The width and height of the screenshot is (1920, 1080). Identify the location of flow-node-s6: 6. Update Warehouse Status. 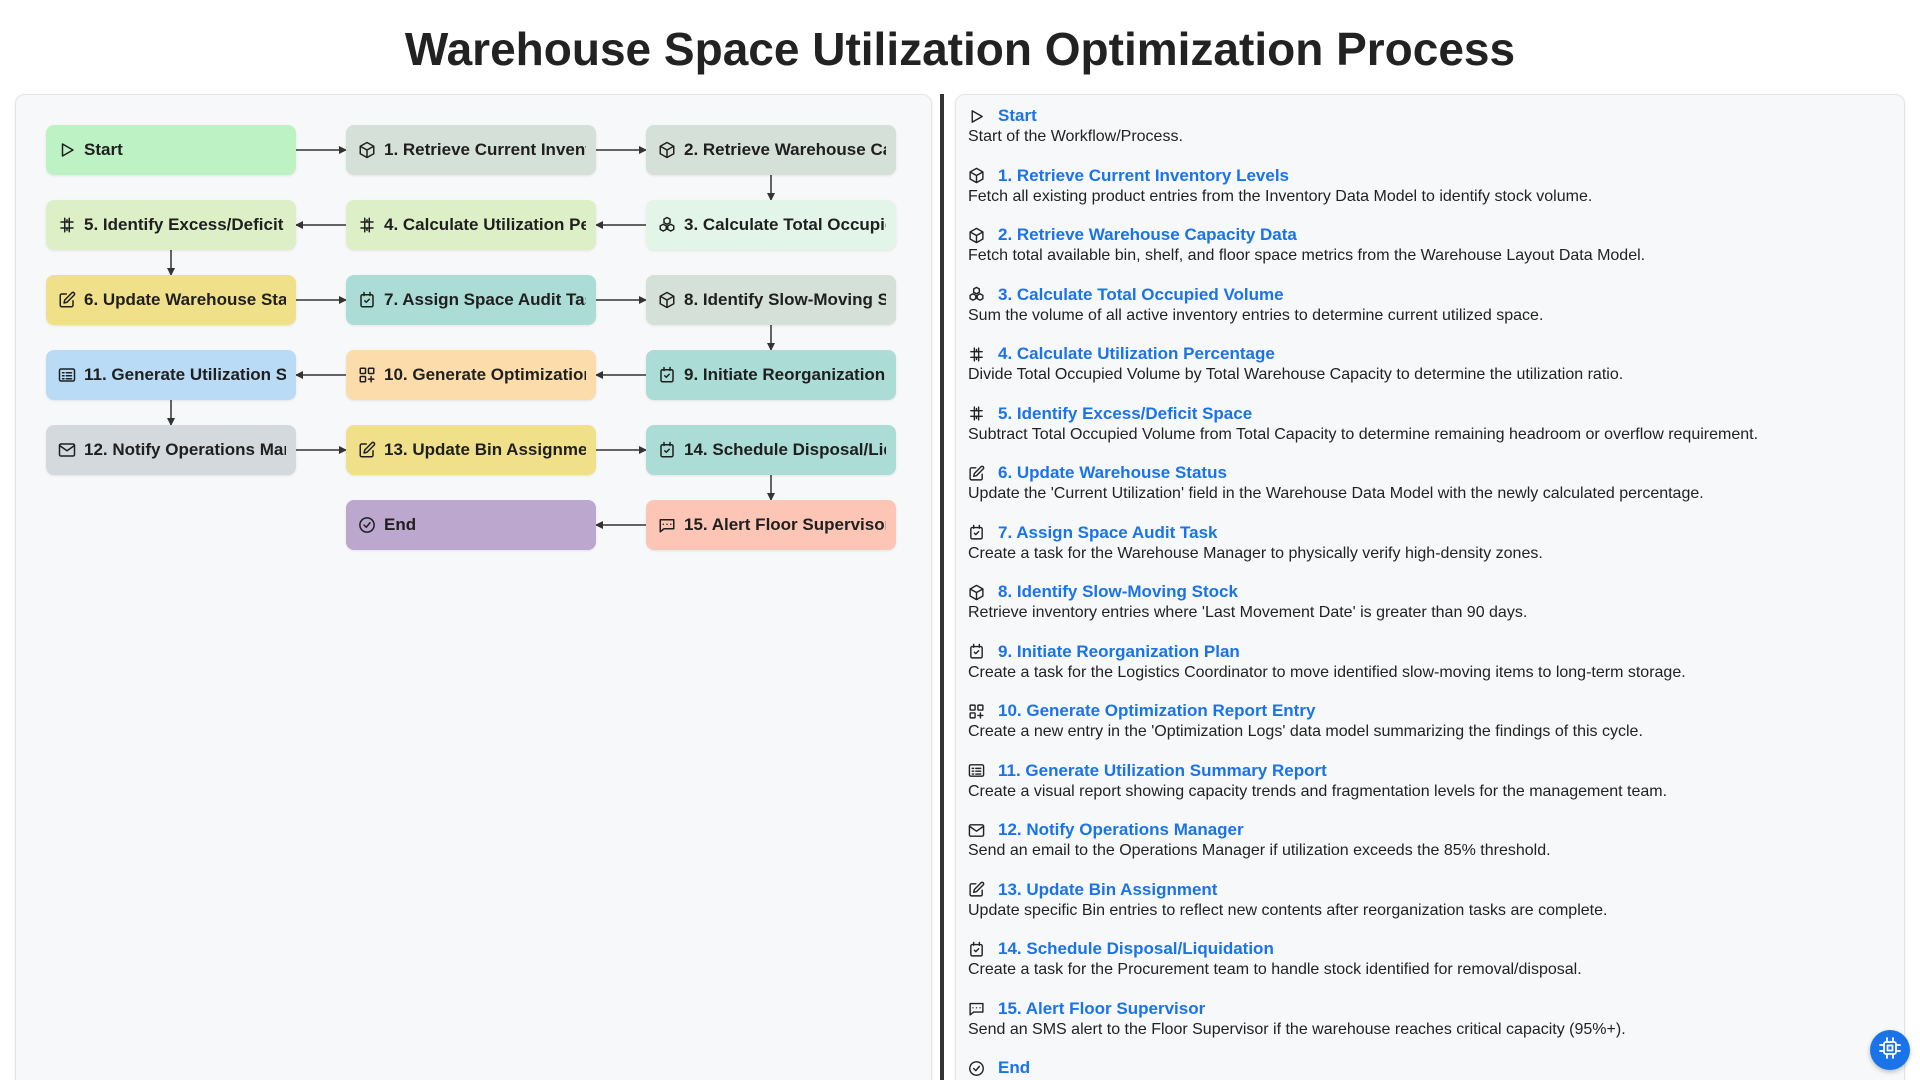
(171, 300).